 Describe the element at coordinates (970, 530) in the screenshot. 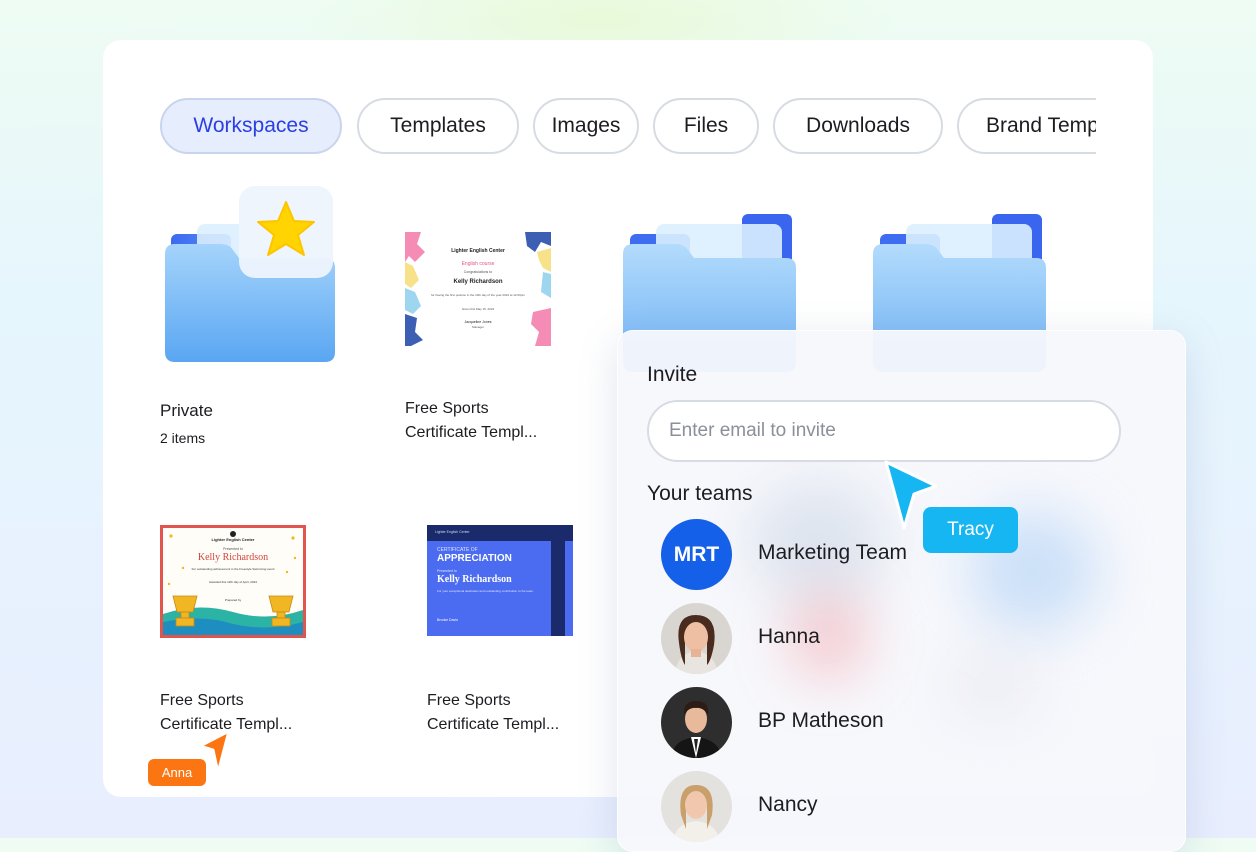

I see `tracy-cursor-label: Tracy` at that location.